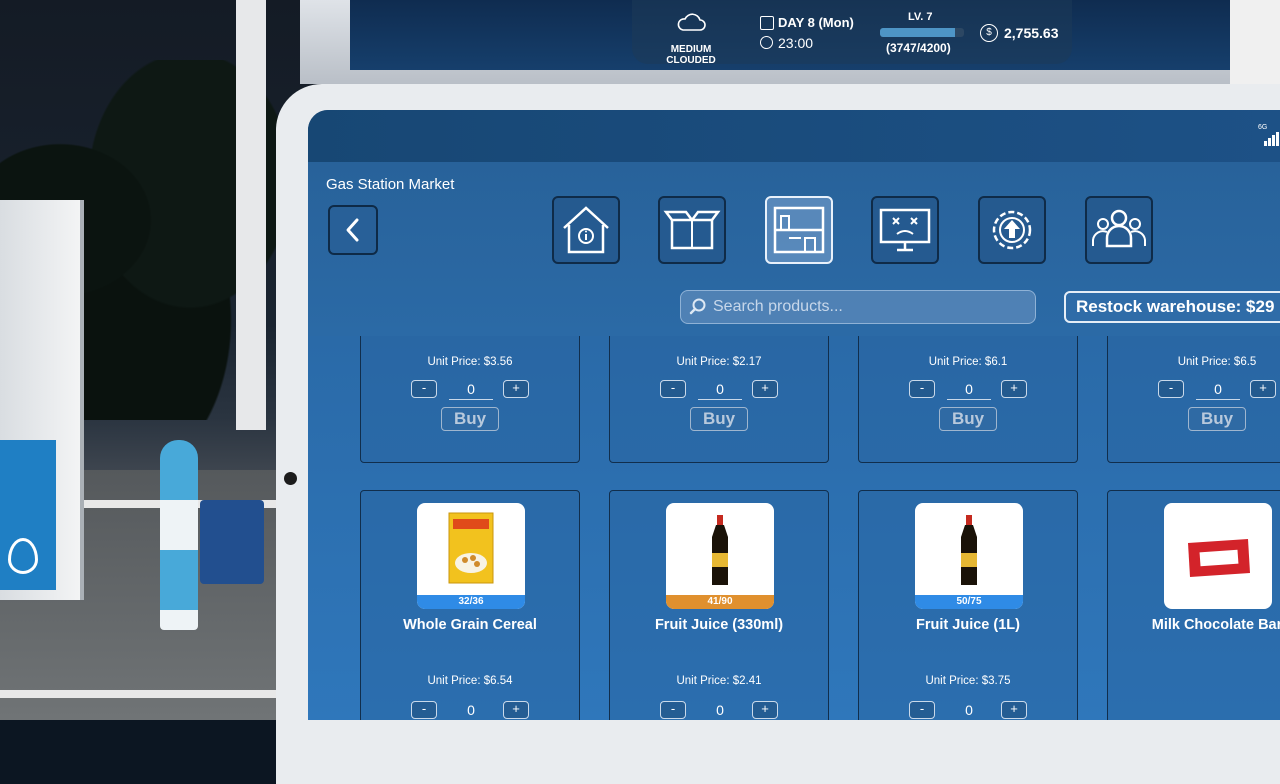 This screenshot has width=1280, height=784. I want to click on stock-badge: 50/75, so click(969, 602).